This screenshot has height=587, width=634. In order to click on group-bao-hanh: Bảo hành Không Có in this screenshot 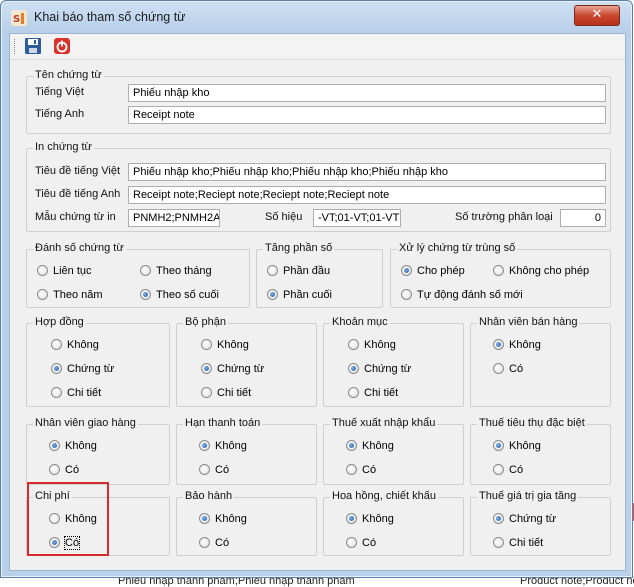, I will do `click(246, 523)`.